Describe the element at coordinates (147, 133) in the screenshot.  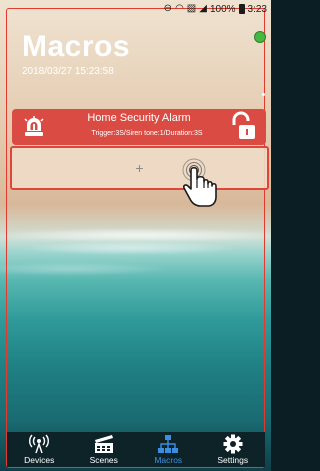
I see `macro-detail: Trigger:3S/Siren tone:1/Duration:3S` at that location.